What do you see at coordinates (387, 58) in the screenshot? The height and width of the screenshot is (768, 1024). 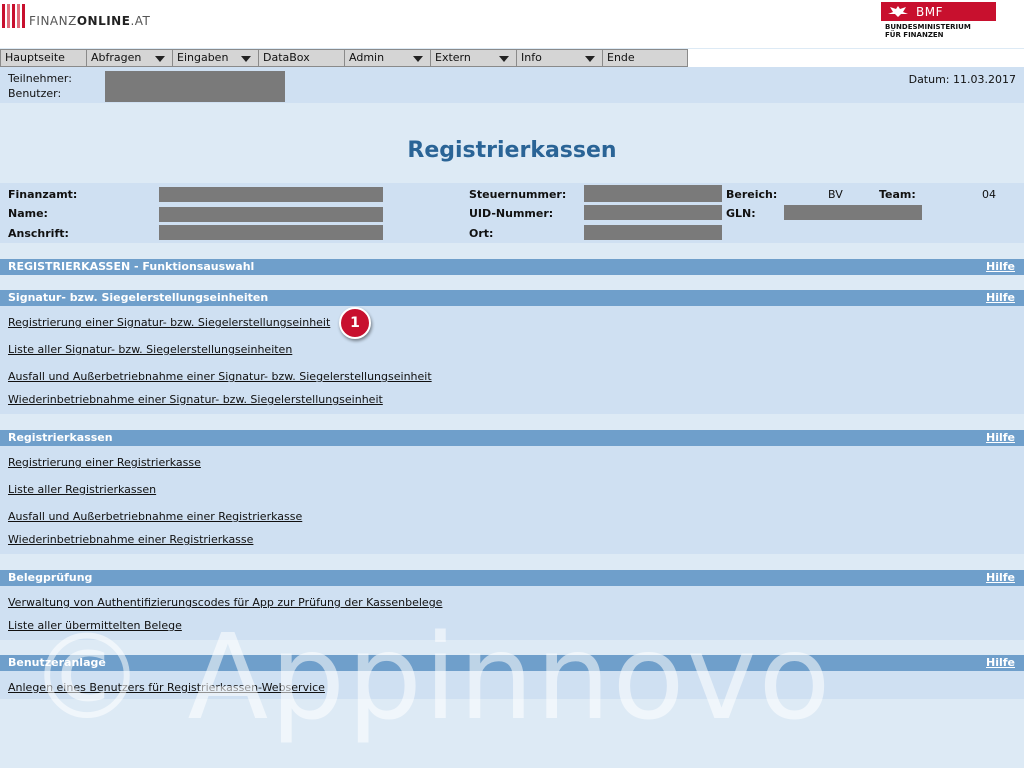 I see `menu-admin: Admin` at bounding box center [387, 58].